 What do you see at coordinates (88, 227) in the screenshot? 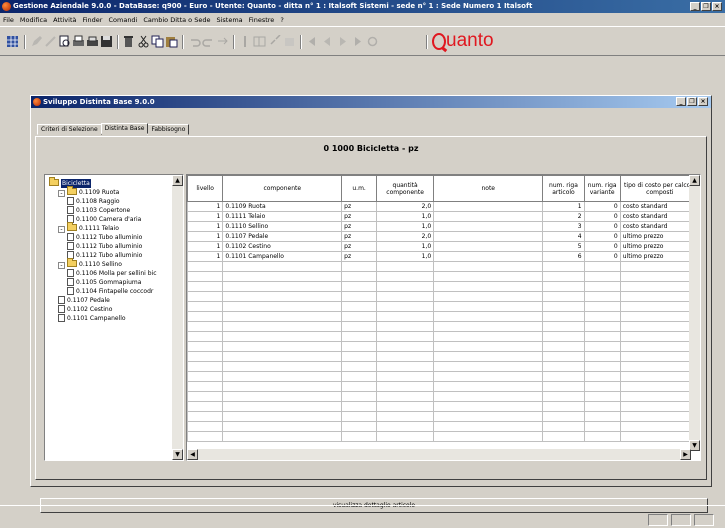
I see `tree-node: - 0.1111 Telaio` at bounding box center [88, 227].